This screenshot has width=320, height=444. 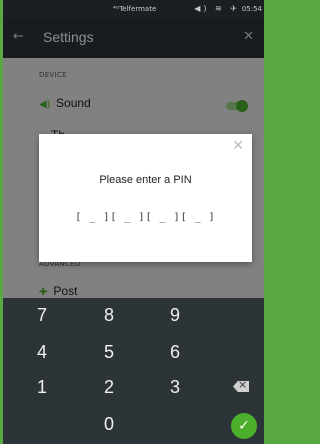 What do you see at coordinates (251, 9) in the screenshot?
I see `status-time: 05:54` at bounding box center [251, 9].